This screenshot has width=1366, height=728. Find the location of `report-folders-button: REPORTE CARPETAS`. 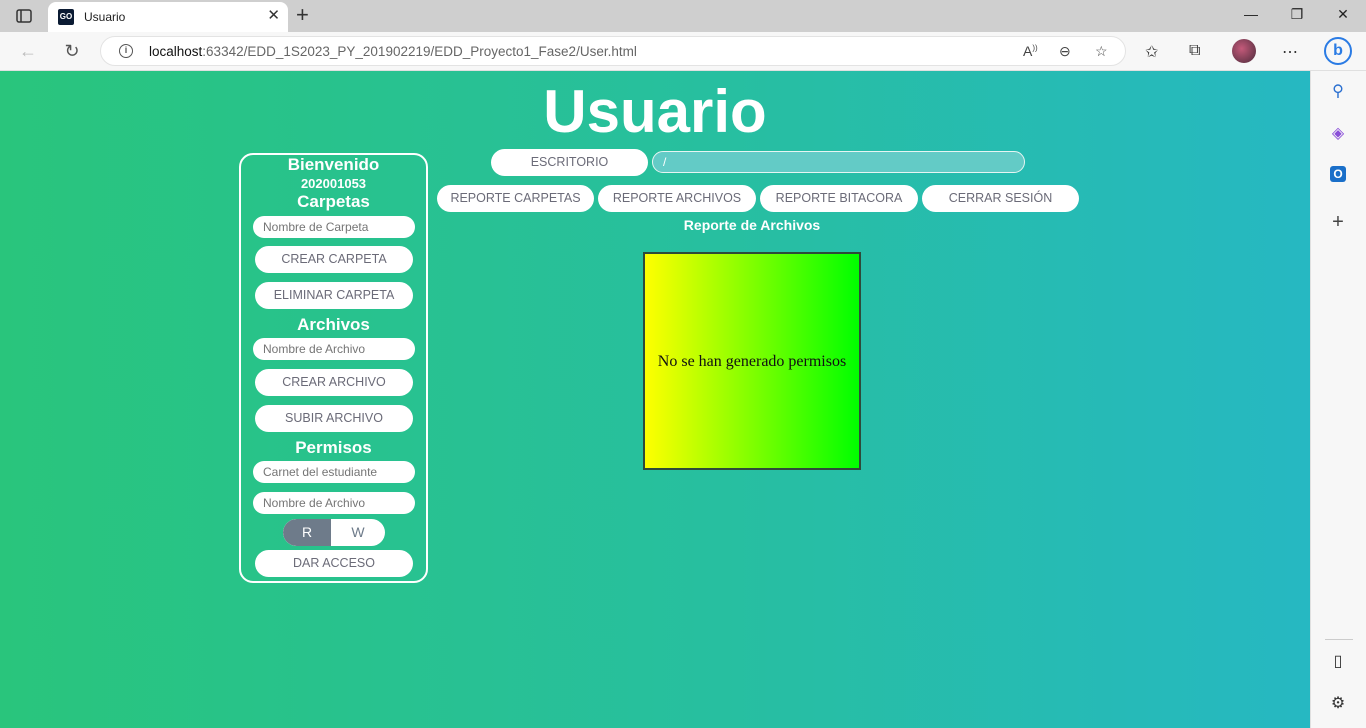

report-folders-button: REPORTE CARPETAS is located at coordinates (515, 198).